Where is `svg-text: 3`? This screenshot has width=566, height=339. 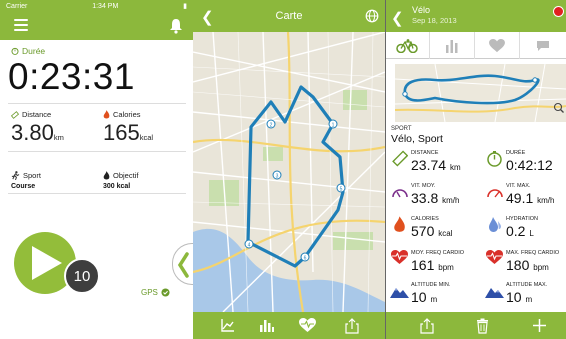
svg-text: 3 is located at coordinates (277, 177).